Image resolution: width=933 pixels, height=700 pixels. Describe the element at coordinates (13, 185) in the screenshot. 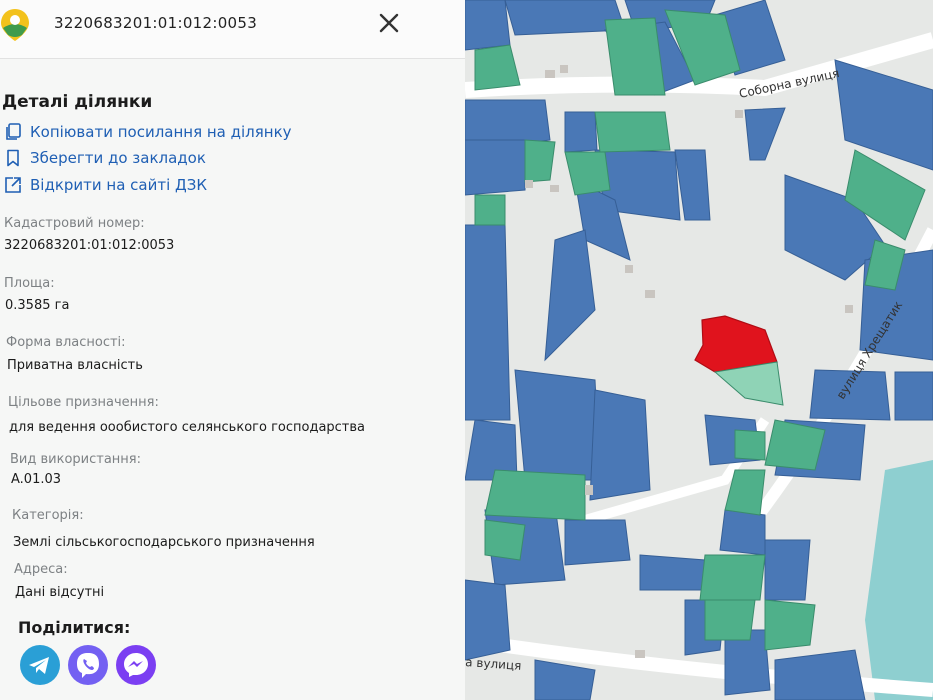

I see `external-link-icon` at that location.